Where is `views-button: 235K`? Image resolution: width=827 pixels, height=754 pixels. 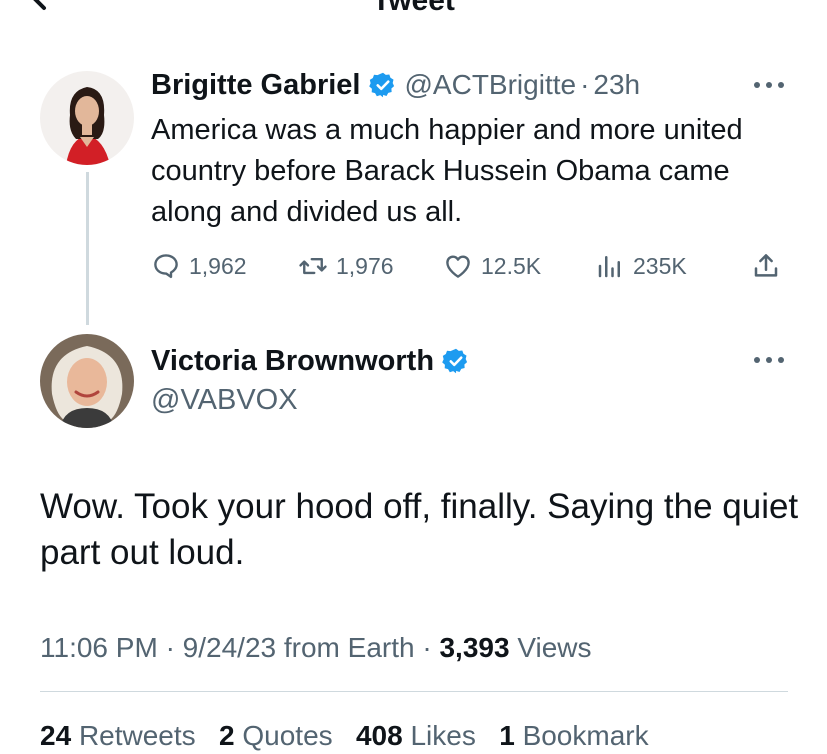 views-button: 235K is located at coordinates (641, 266).